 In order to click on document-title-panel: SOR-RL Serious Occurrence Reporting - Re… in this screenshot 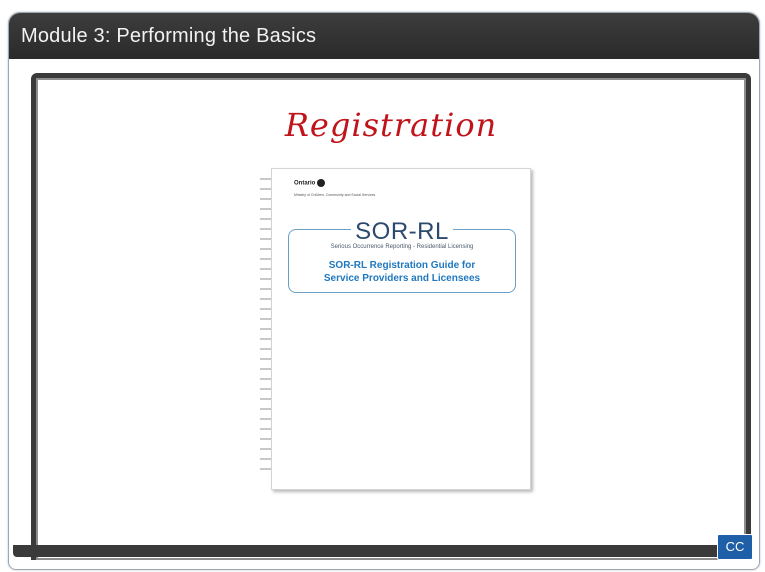, I will do `click(402, 255)`.